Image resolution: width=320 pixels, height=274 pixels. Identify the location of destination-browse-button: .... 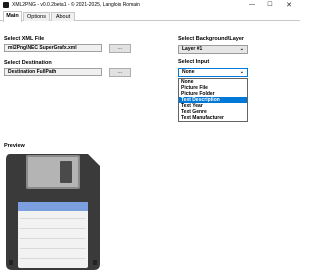
(120, 72).